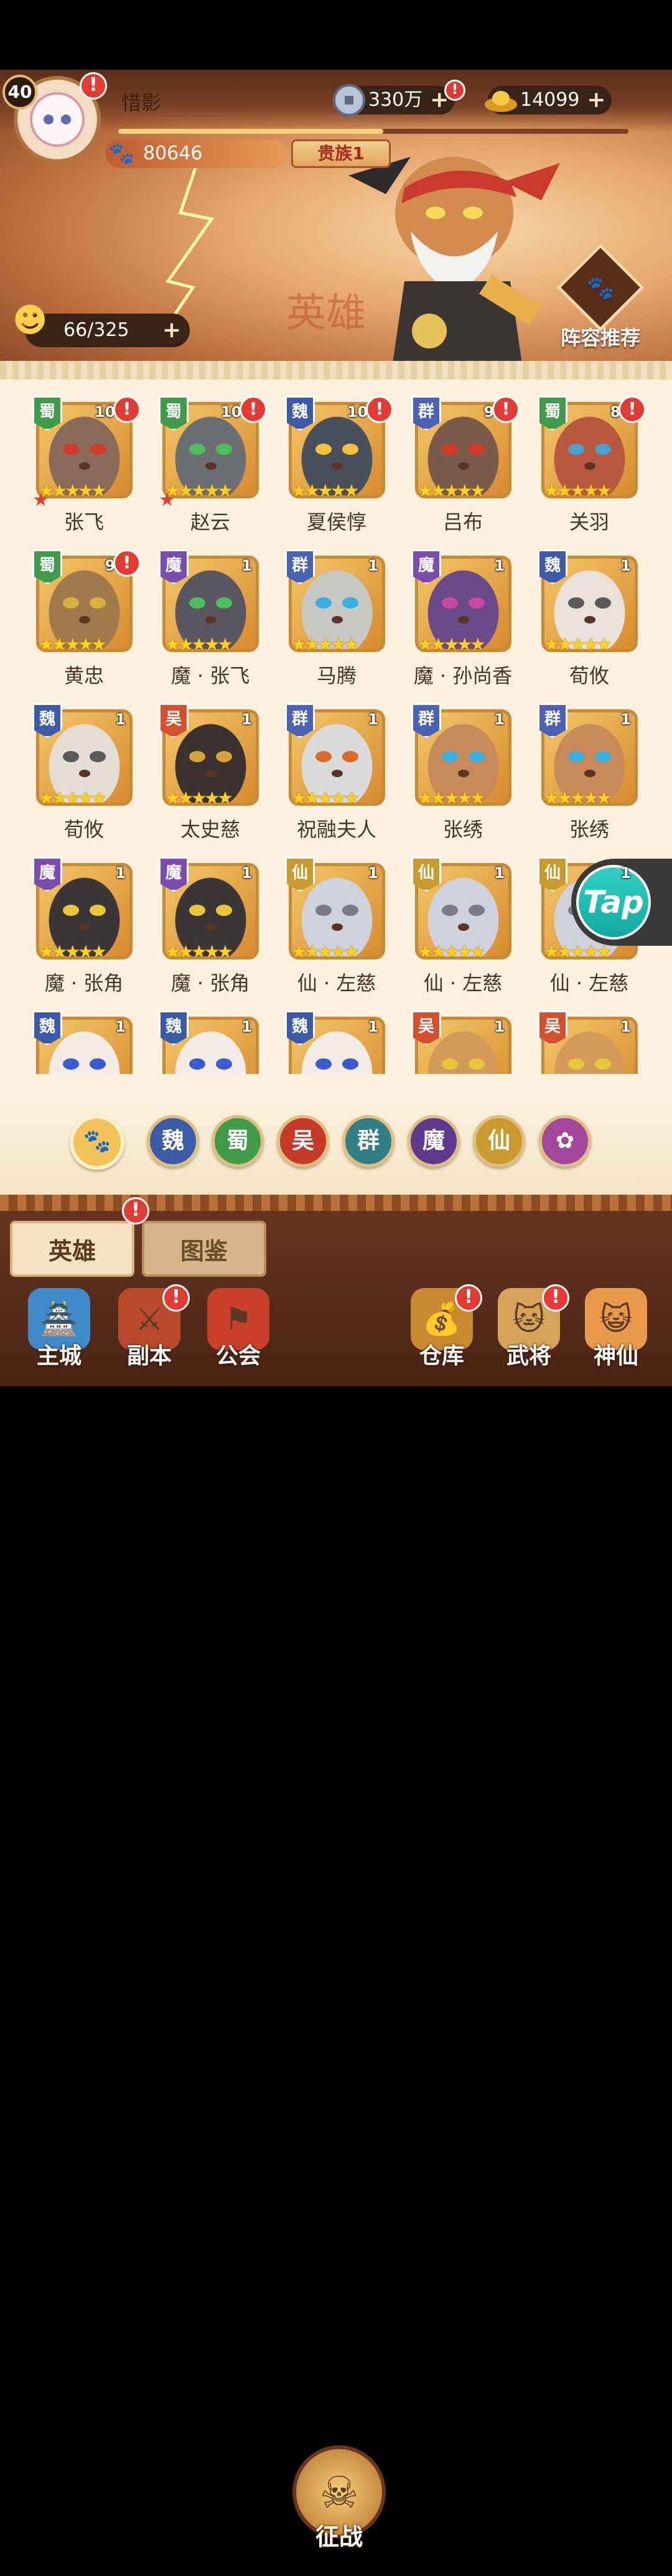  What do you see at coordinates (59, 1356) in the screenshot?
I see `nav-city-label: 主城` at bounding box center [59, 1356].